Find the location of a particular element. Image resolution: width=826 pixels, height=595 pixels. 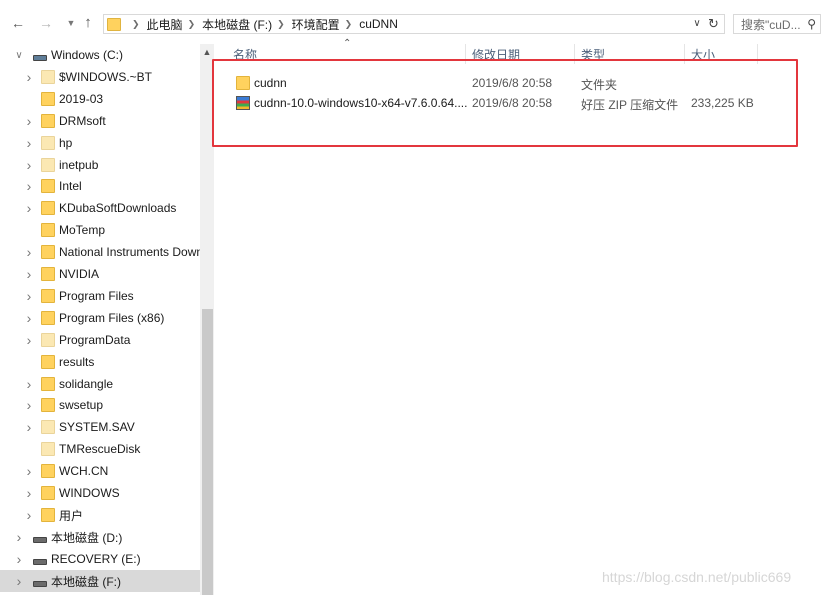

nav-item-folder: › $WINDOWS.~BT is located at coordinates (100, 77).